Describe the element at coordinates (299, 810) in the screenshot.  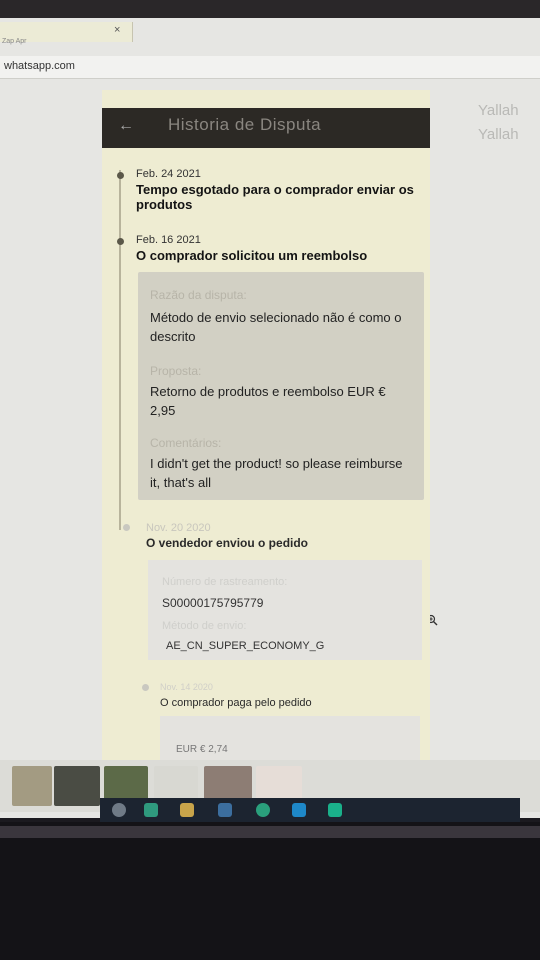
I see `browser-edge-icon` at that location.